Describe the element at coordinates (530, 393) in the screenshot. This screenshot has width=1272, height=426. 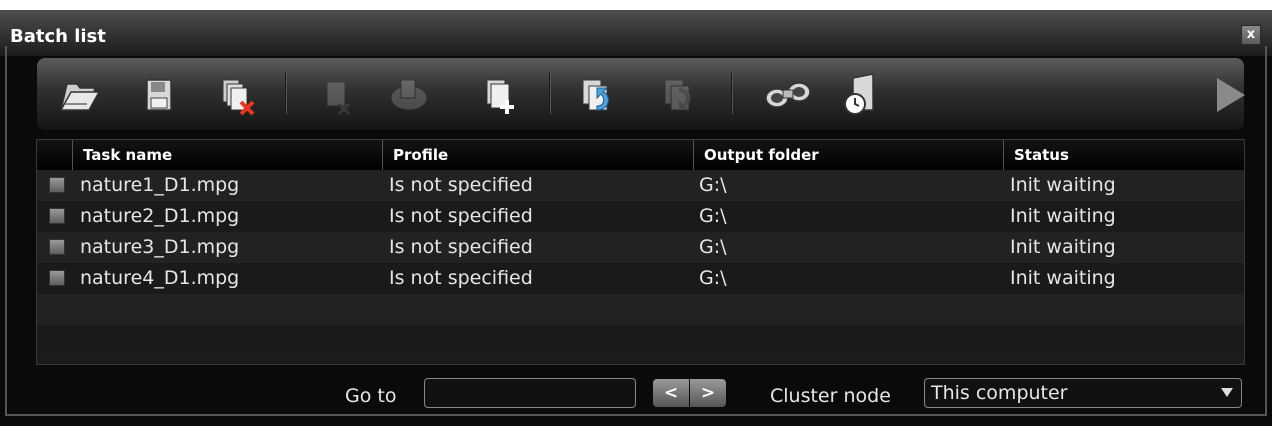
I see `goto-input` at that location.